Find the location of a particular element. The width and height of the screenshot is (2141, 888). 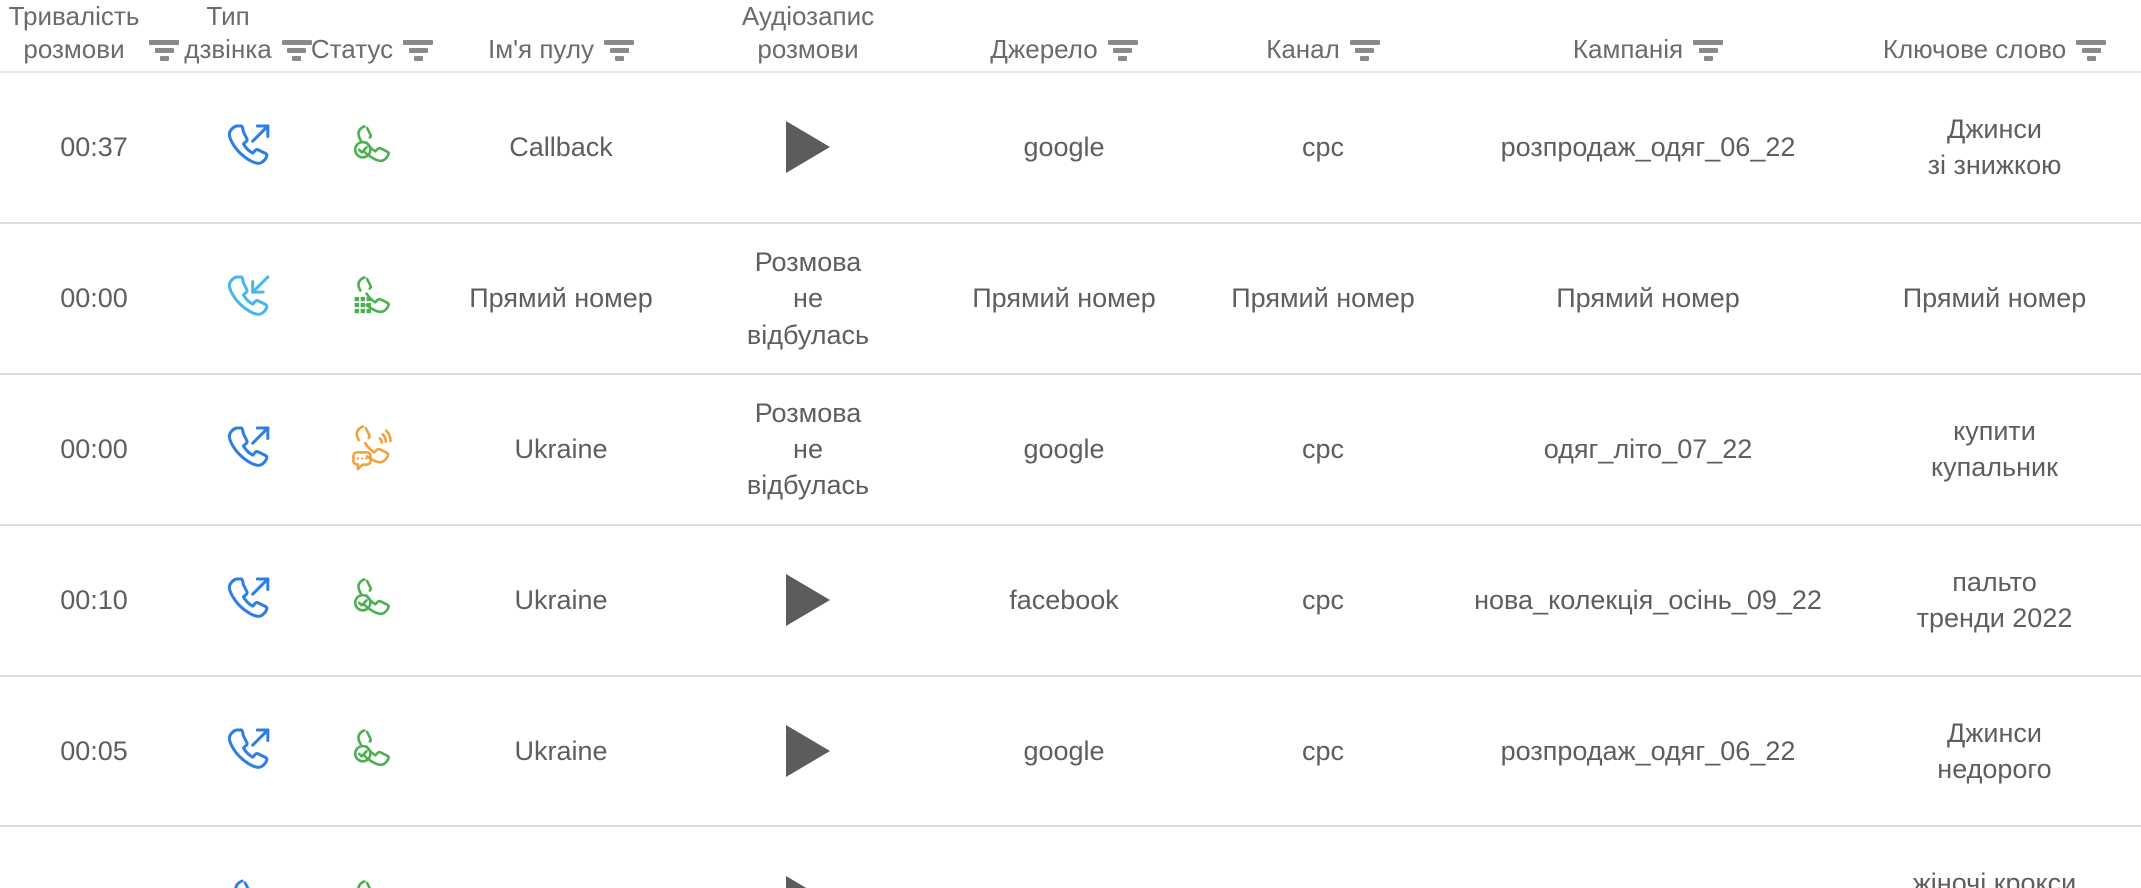

cell-keyword: Джинси недорого is located at coordinates (1994, 750).